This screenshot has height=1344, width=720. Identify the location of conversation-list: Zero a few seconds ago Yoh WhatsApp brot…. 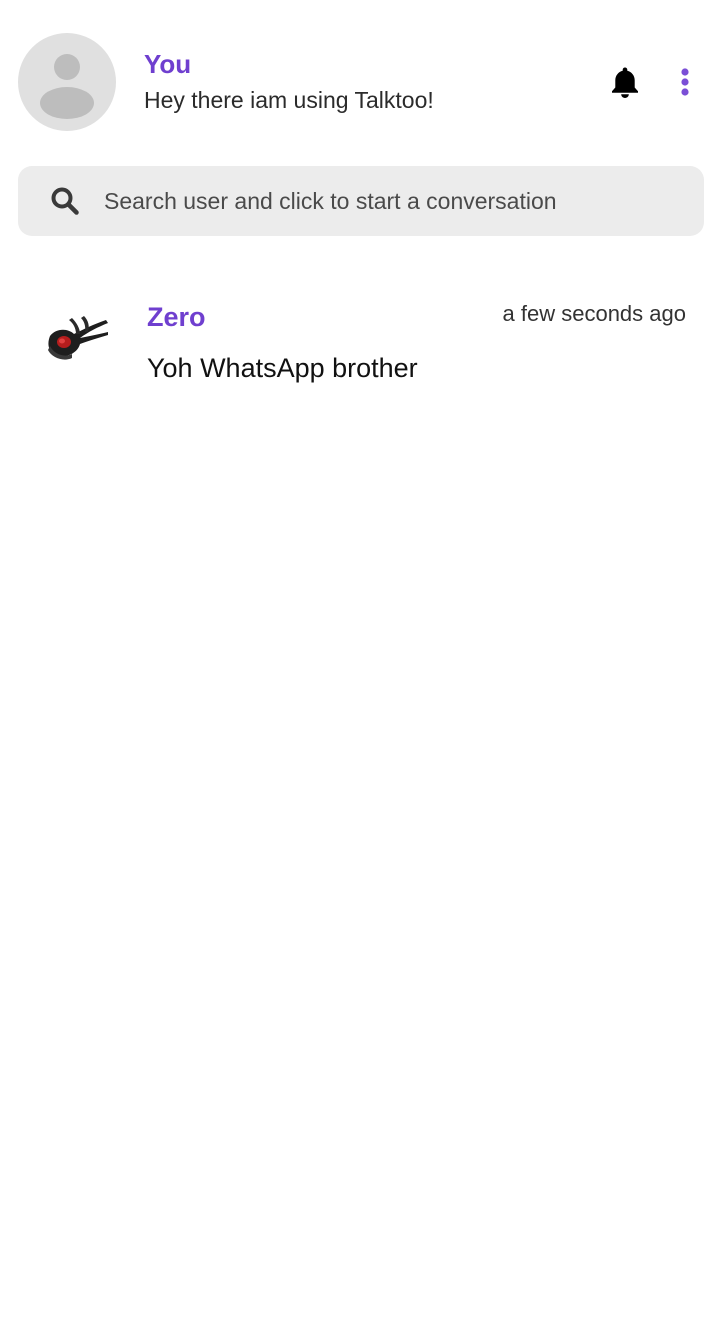
(360, 340).